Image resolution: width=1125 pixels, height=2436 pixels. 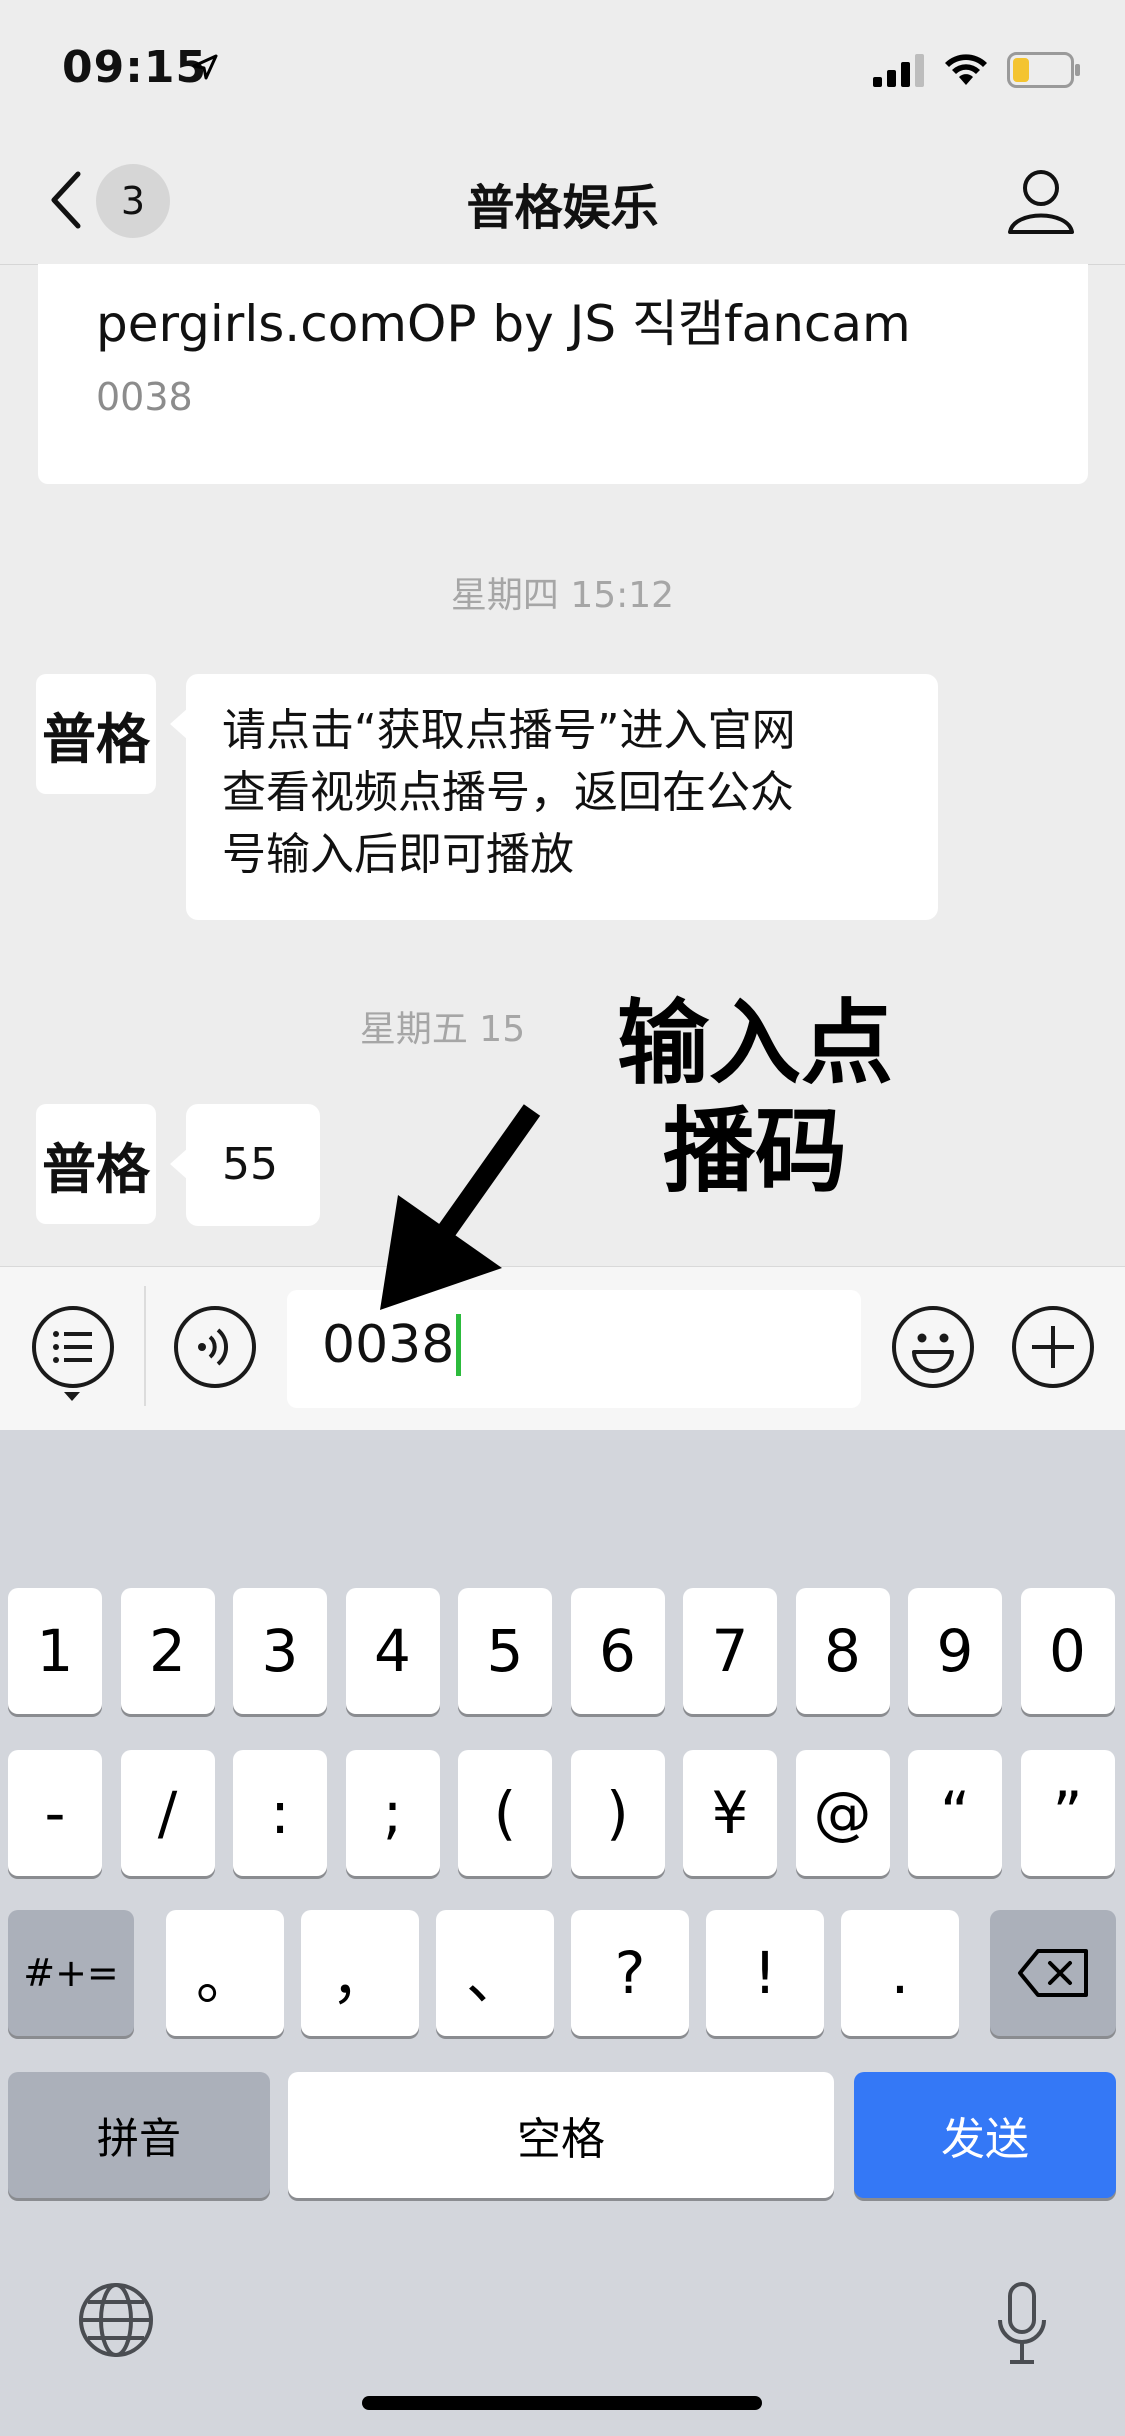 What do you see at coordinates (144, 397) in the screenshot?
I see `link-card-subtitle: 0038` at bounding box center [144, 397].